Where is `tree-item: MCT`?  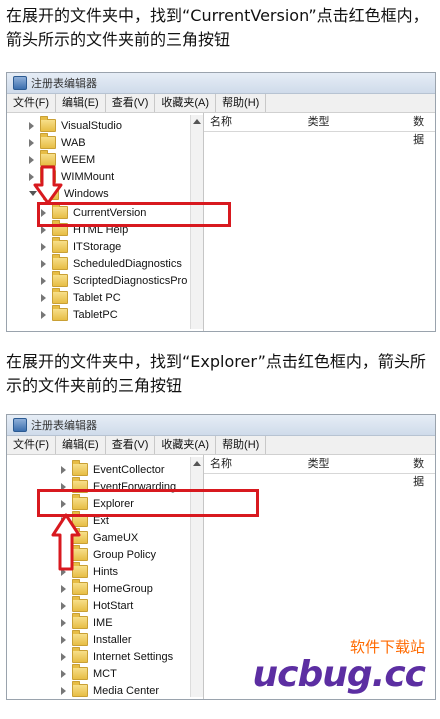 tree-item: MCT is located at coordinates (89, 673).